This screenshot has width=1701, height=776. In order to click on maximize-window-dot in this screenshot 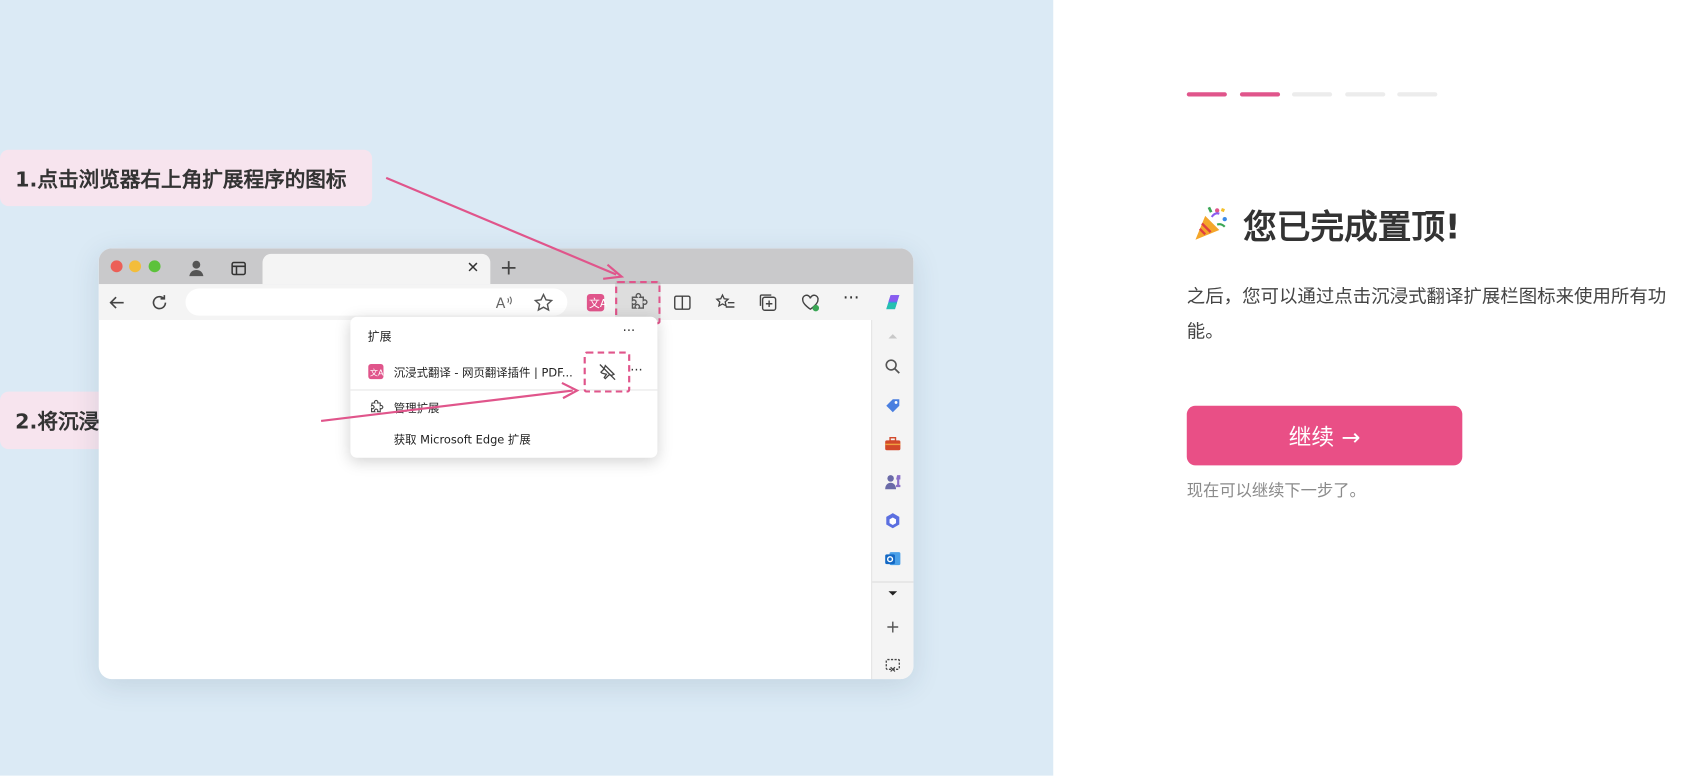, I will do `click(154, 266)`.